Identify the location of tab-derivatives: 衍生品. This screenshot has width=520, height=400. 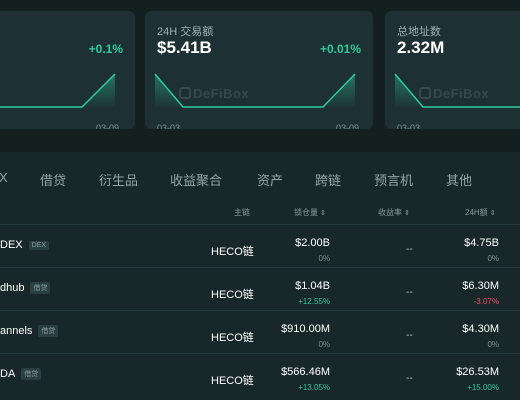
(118, 179).